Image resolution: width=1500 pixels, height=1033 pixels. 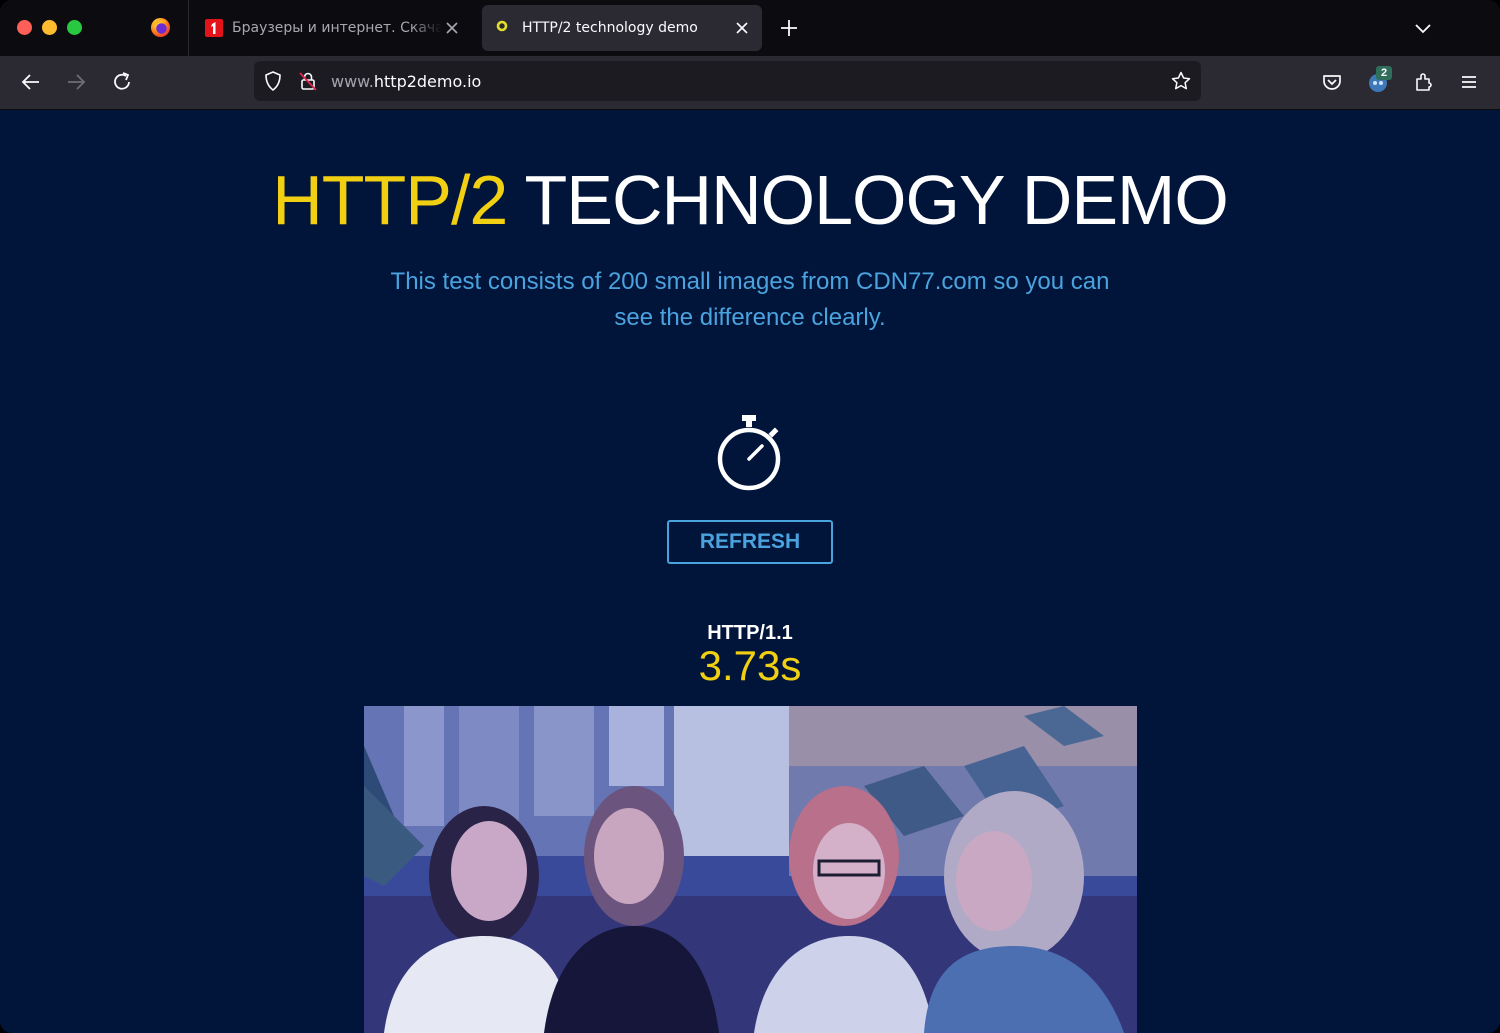 What do you see at coordinates (1469, 82) in the screenshot?
I see `menu-hamburger-icon` at bounding box center [1469, 82].